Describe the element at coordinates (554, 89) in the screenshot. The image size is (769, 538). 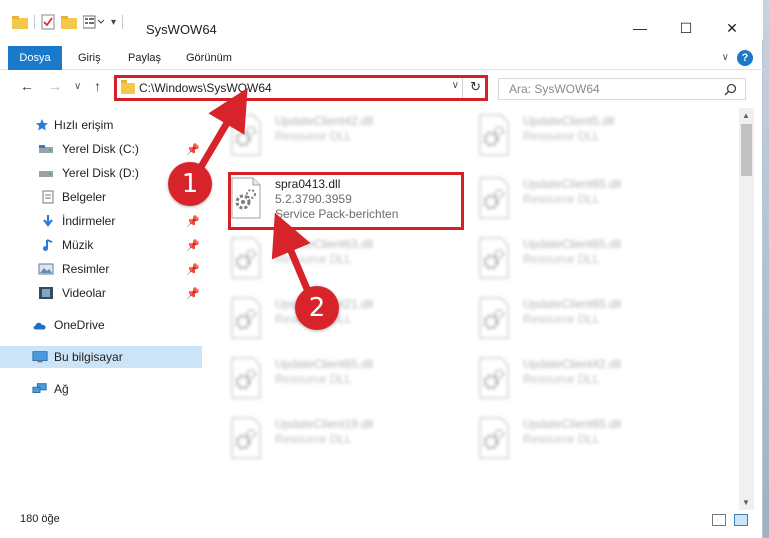
I see `search-input: Ara: SysWOW64` at that location.